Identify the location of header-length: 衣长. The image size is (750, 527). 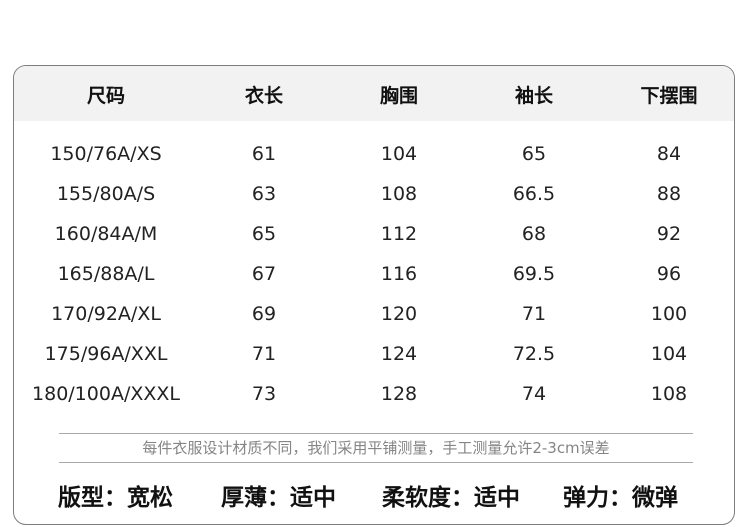
(264, 96).